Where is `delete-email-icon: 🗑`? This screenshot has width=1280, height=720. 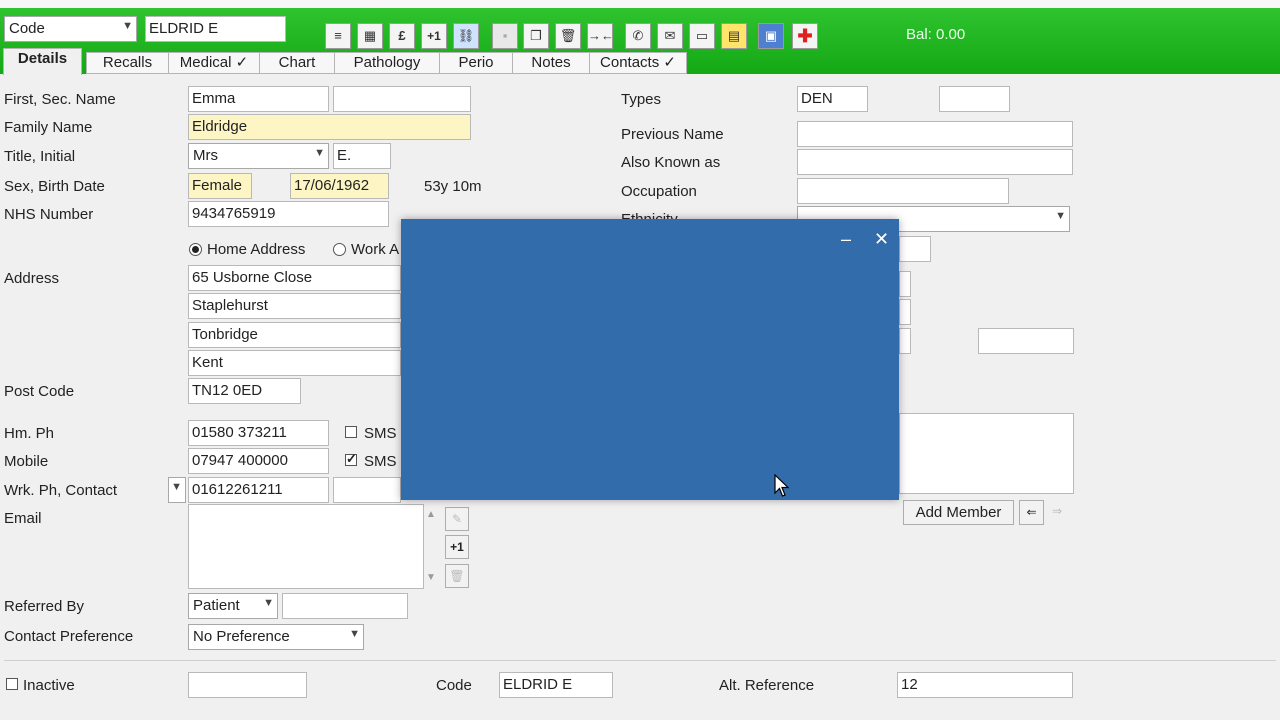
delete-email-icon: 🗑 is located at coordinates (457, 576).